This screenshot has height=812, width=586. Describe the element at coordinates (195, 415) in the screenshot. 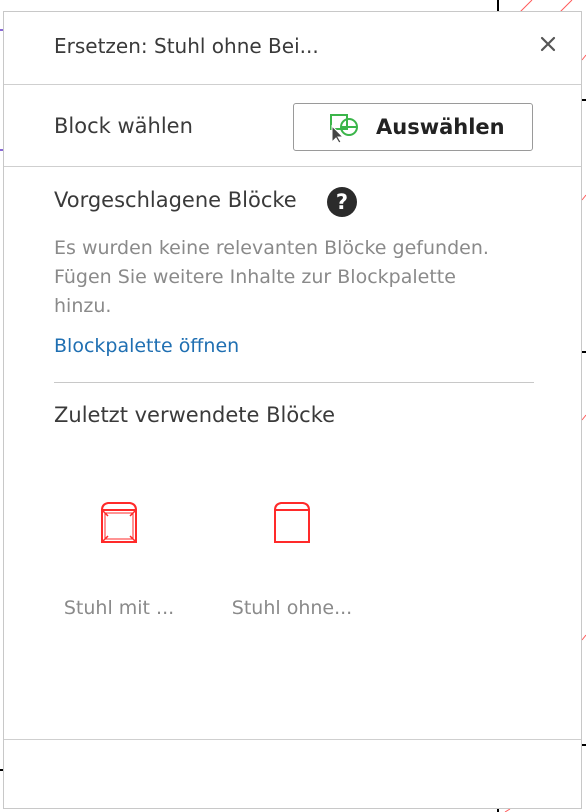

I see `recent-blocks-title: Zuletzt verwendete Blöcke` at that location.